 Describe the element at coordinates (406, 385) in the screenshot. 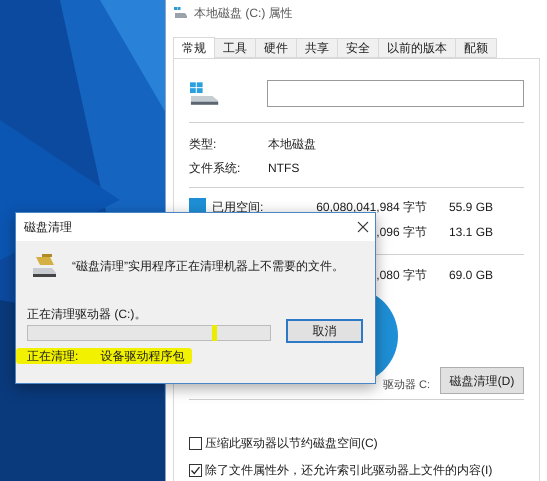

I see `drive-caption: 驱动器 C:` at that location.